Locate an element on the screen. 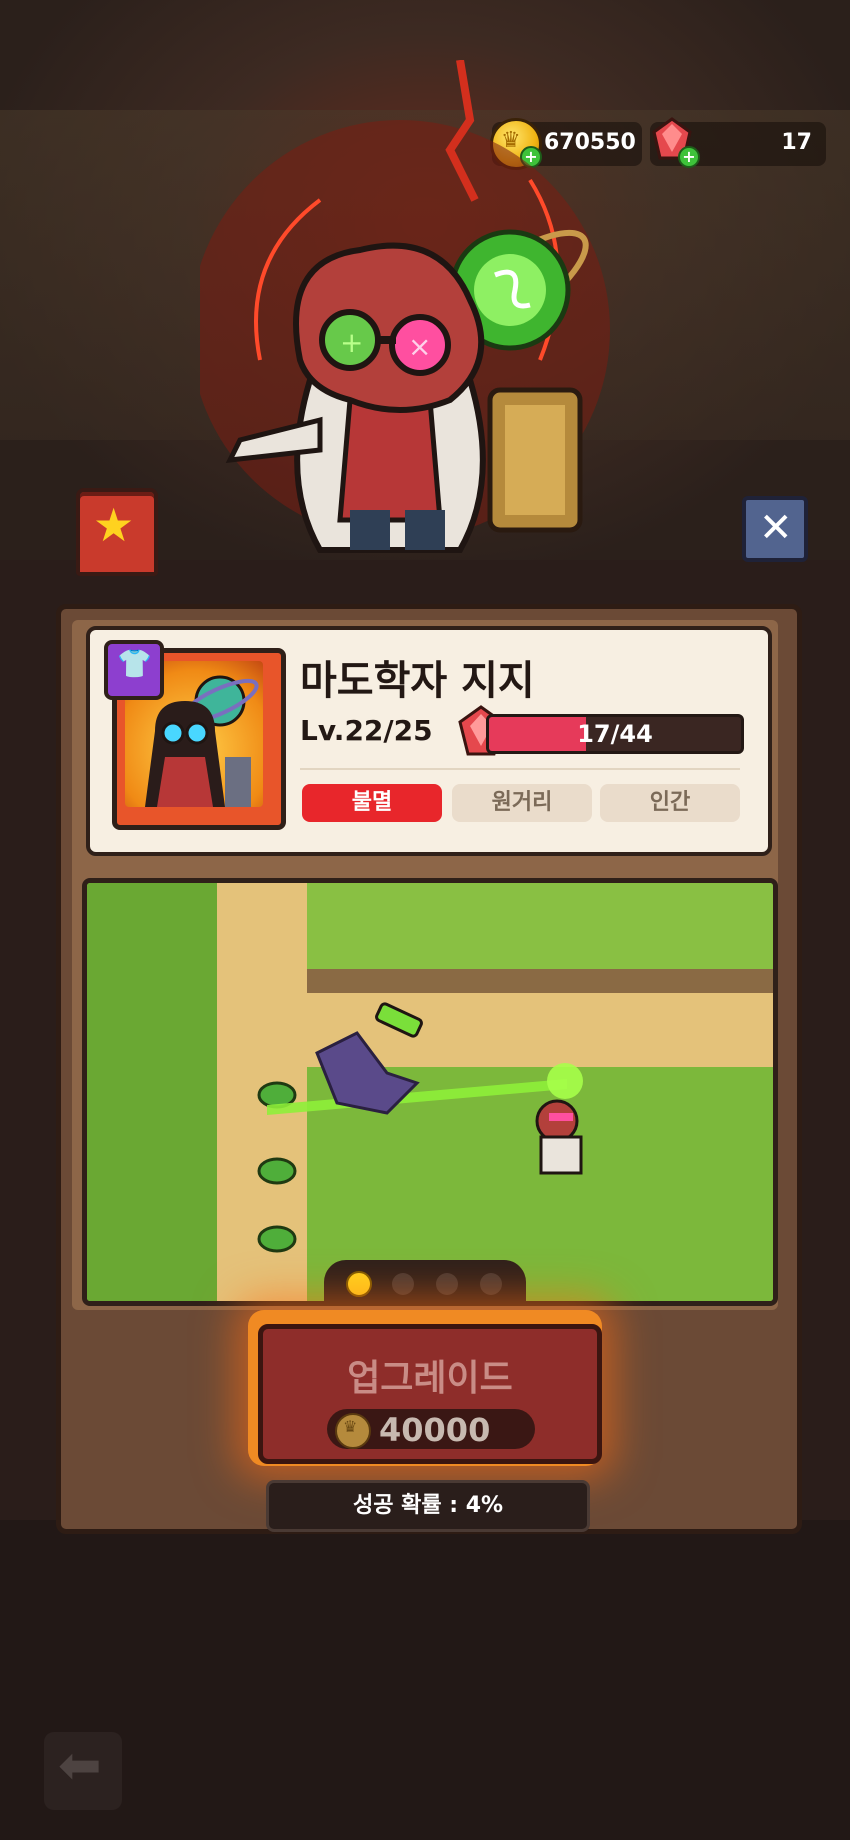 The width and height of the screenshot is (850, 1840). favorite-button: ★ is located at coordinates (117, 532).